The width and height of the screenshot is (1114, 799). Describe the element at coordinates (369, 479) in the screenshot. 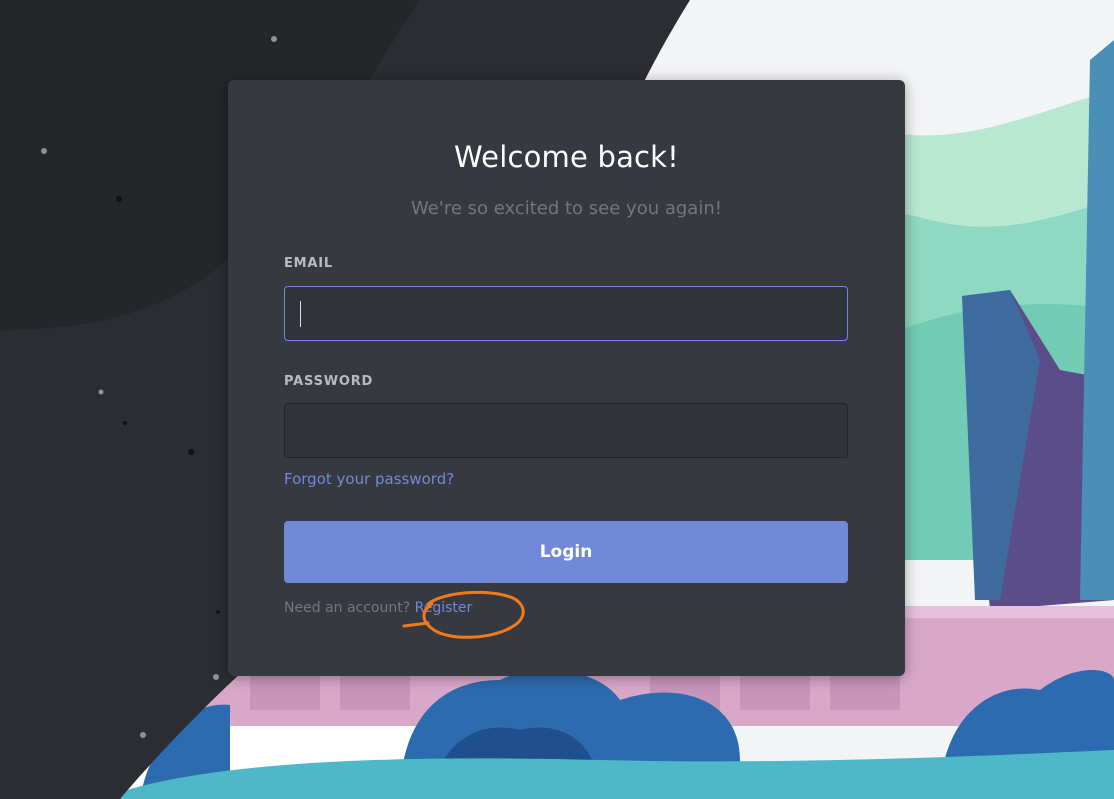

I see `forgot-password-link: Forgot your password?` at that location.